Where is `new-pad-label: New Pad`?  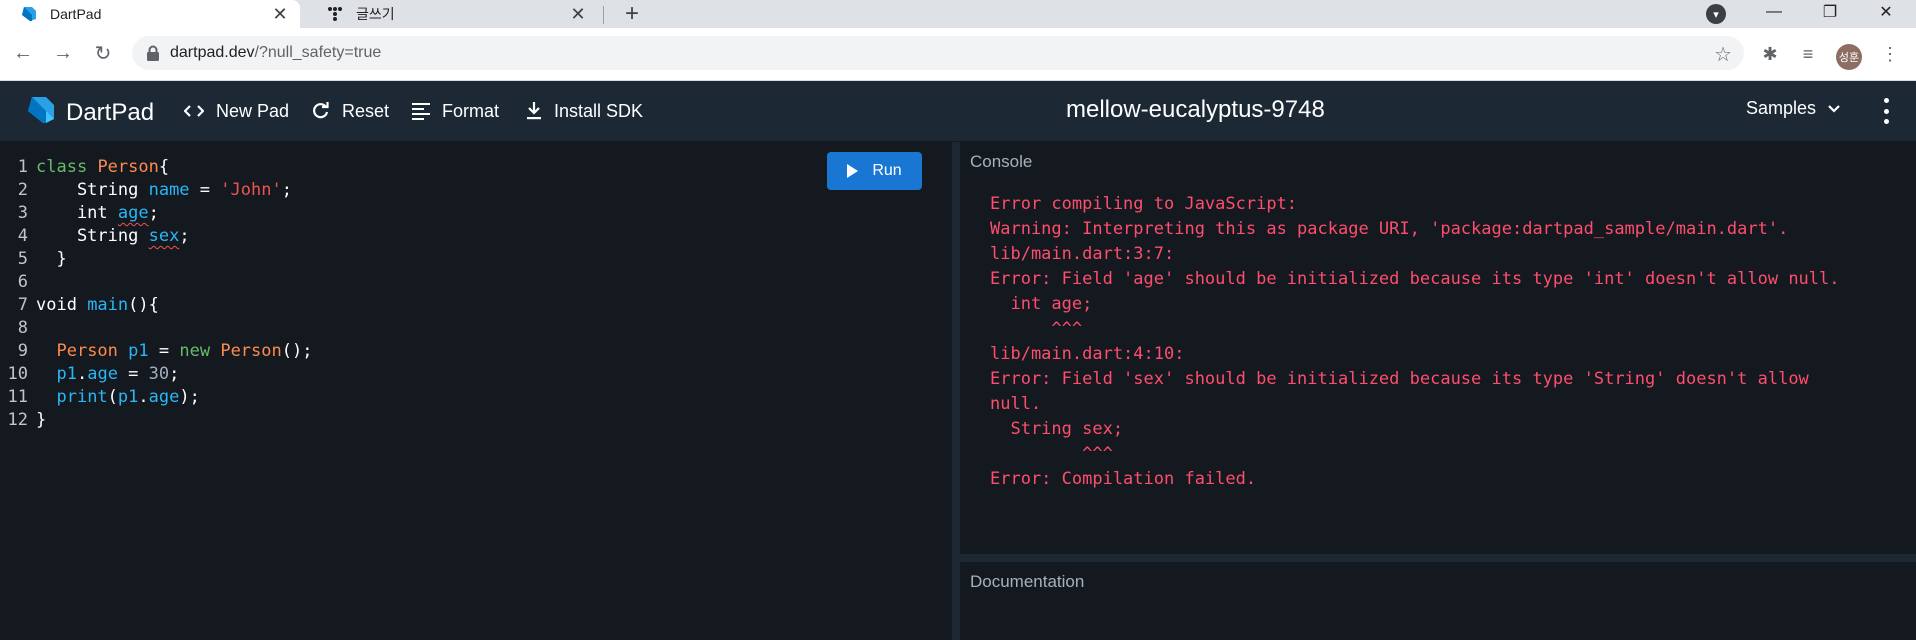 new-pad-label: New Pad is located at coordinates (253, 110).